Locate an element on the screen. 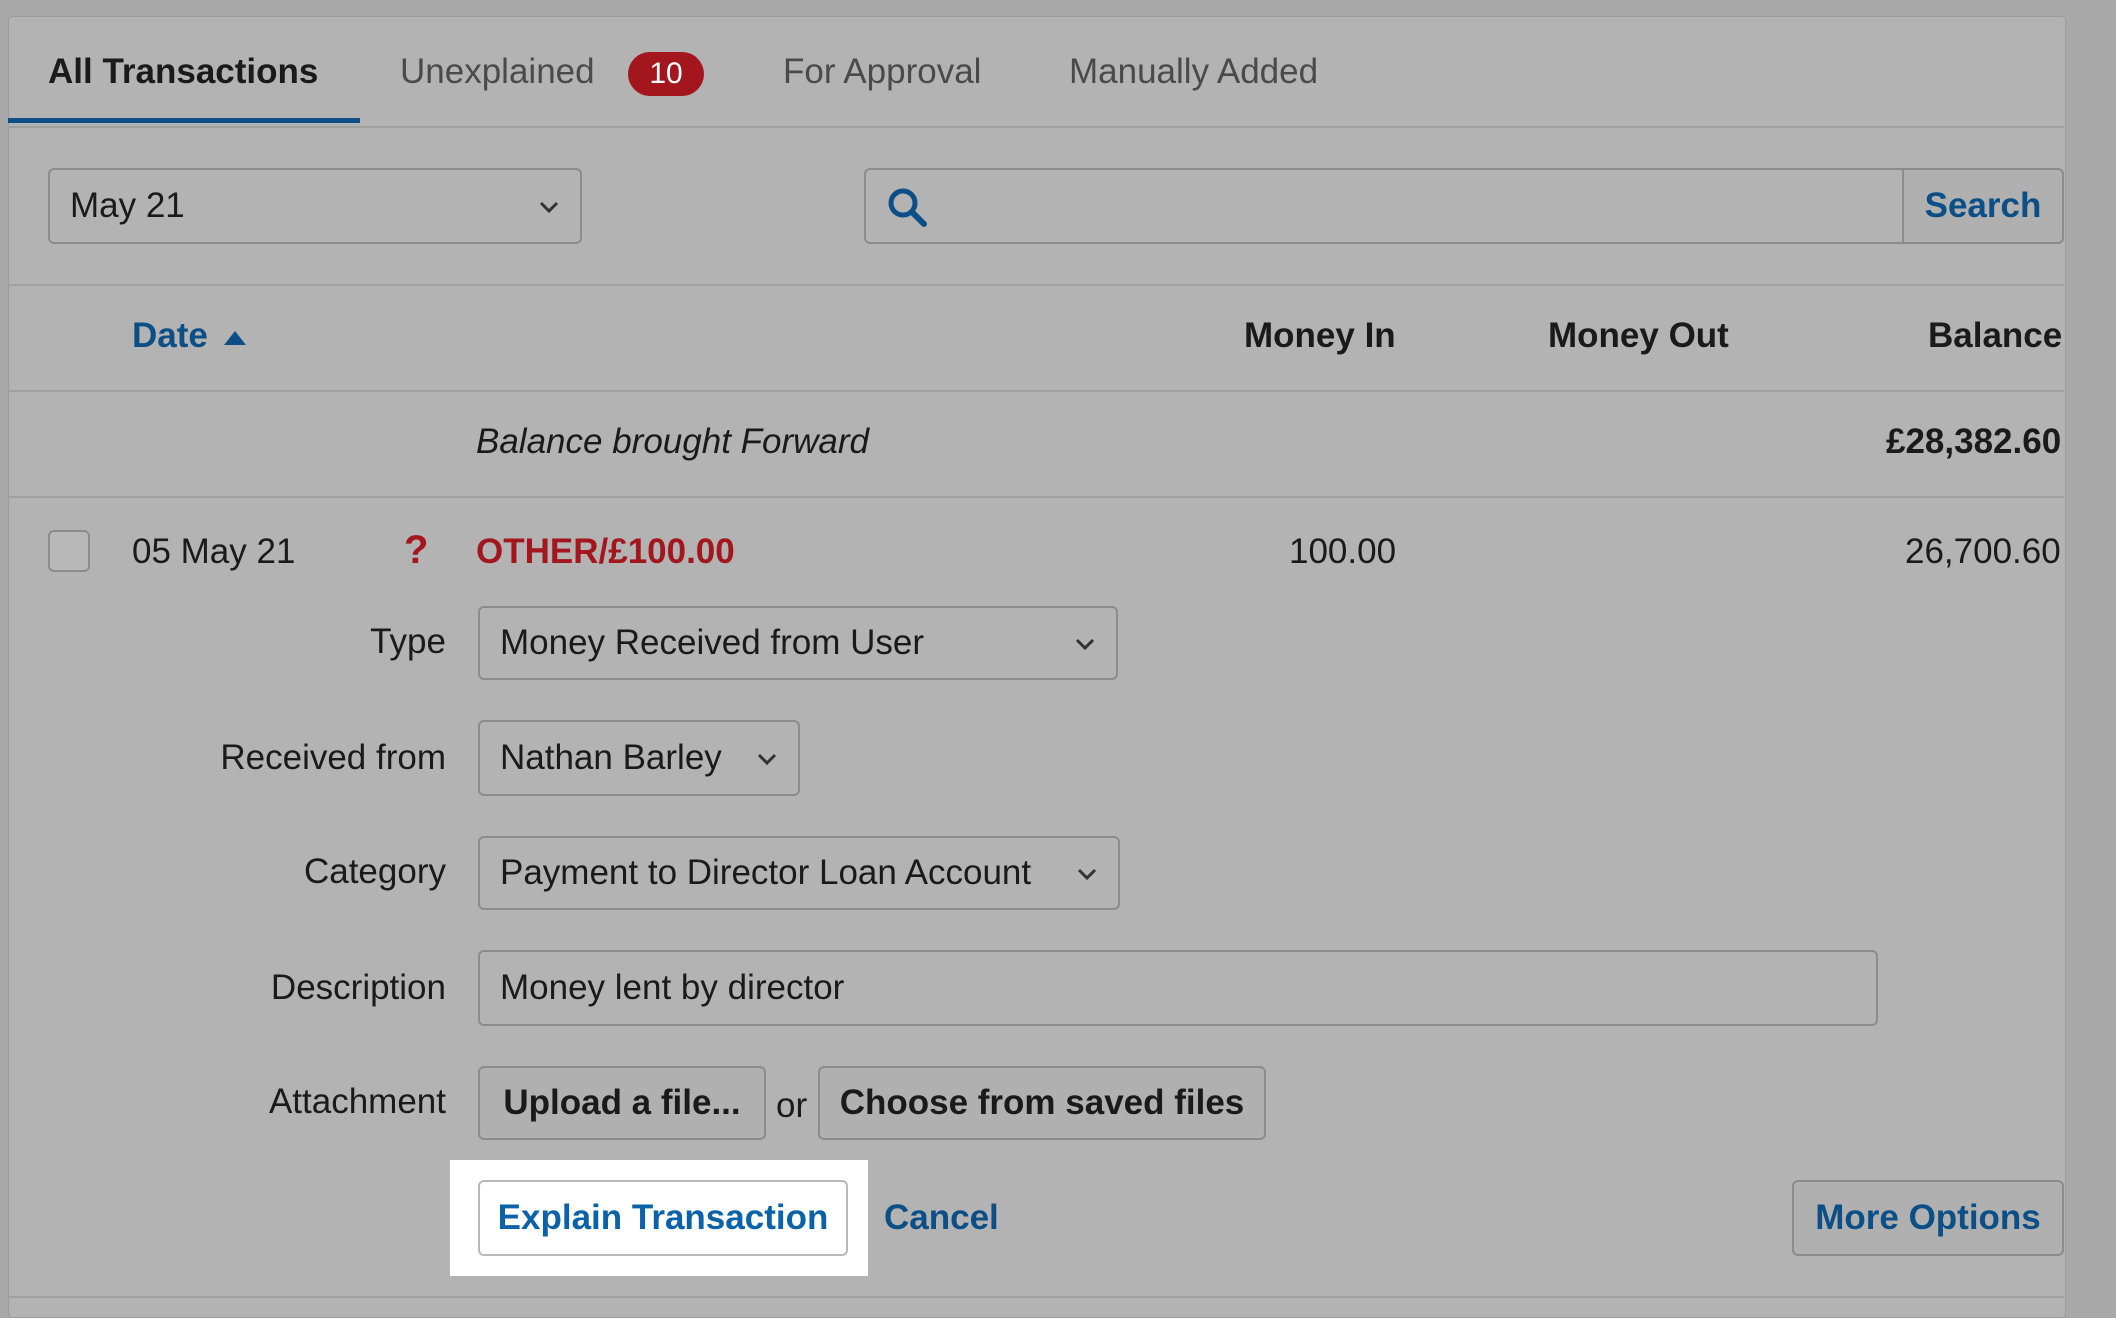  search-icon is located at coordinates (907, 207).